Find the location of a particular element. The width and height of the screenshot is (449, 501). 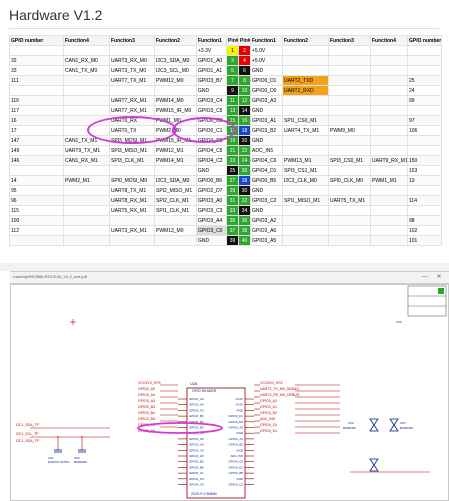

table-cell: 35 is located at coordinates (232, 220).